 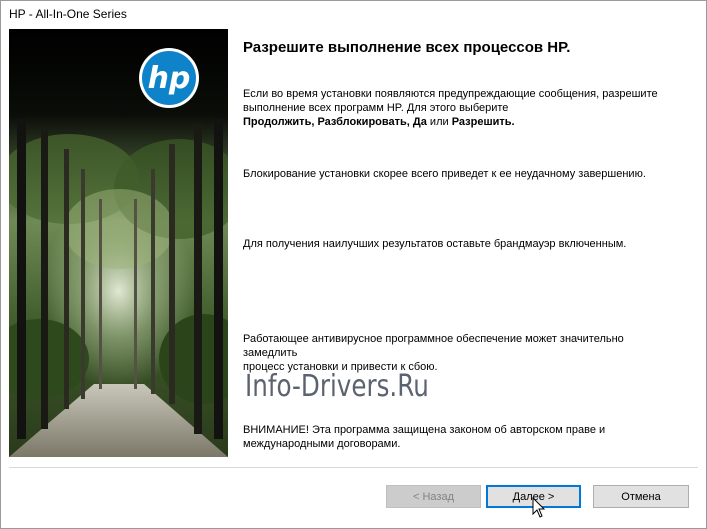 What do you see at coordinates (68, 14) in the screenshot?
I see `window-title: HP - All-In-One Series` at bounding box center [68, 14].